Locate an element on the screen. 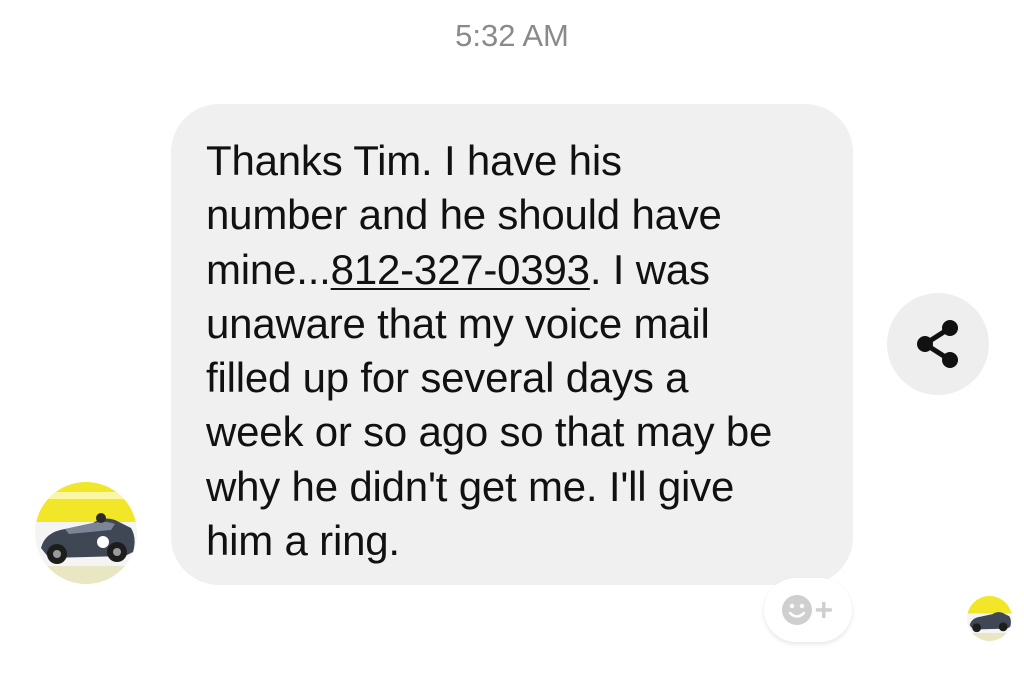  message-line-7: why he didn't get me. I'll give is located at coordinates (470, 486).